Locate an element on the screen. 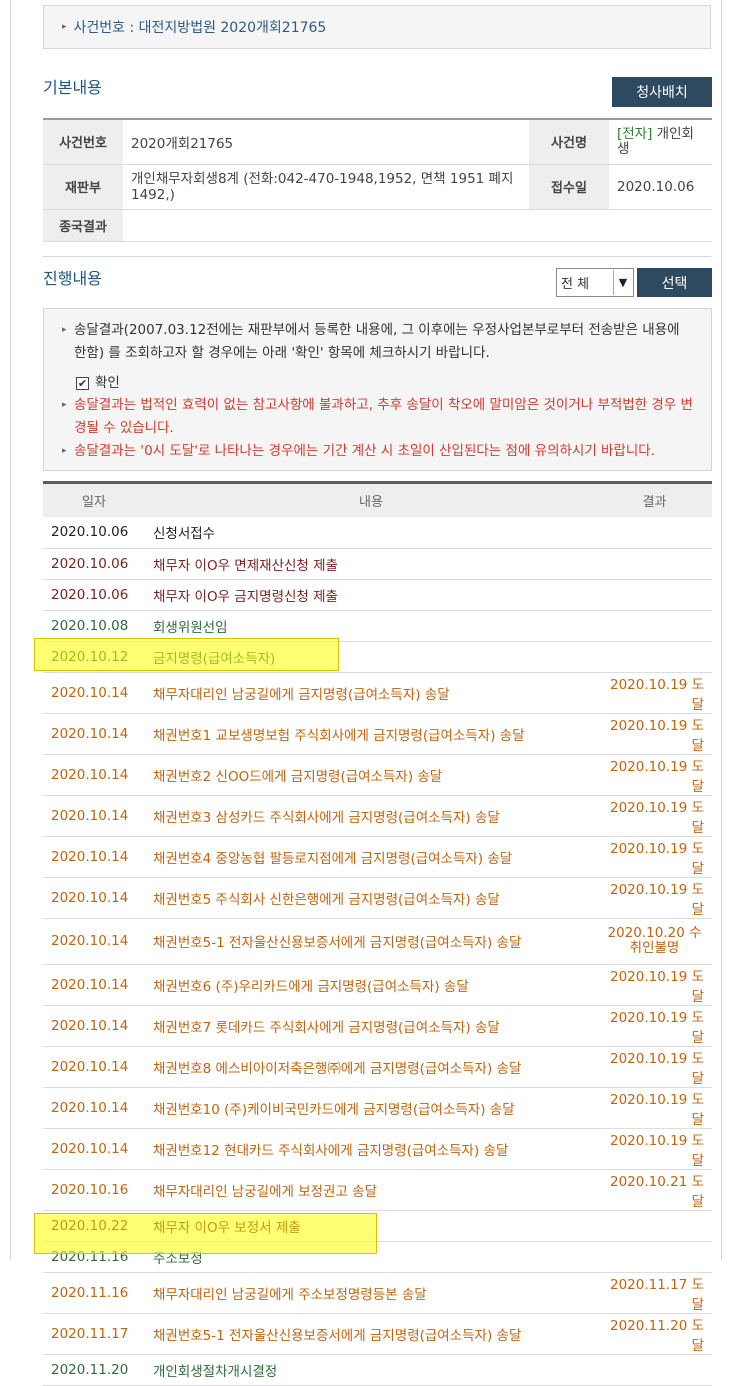 The width and height of the screenshot is (732, 1386). basic-row: 사건번호 2020개회21765 사건명 [전자] 개인회생 is located at coordinates (377, 142).